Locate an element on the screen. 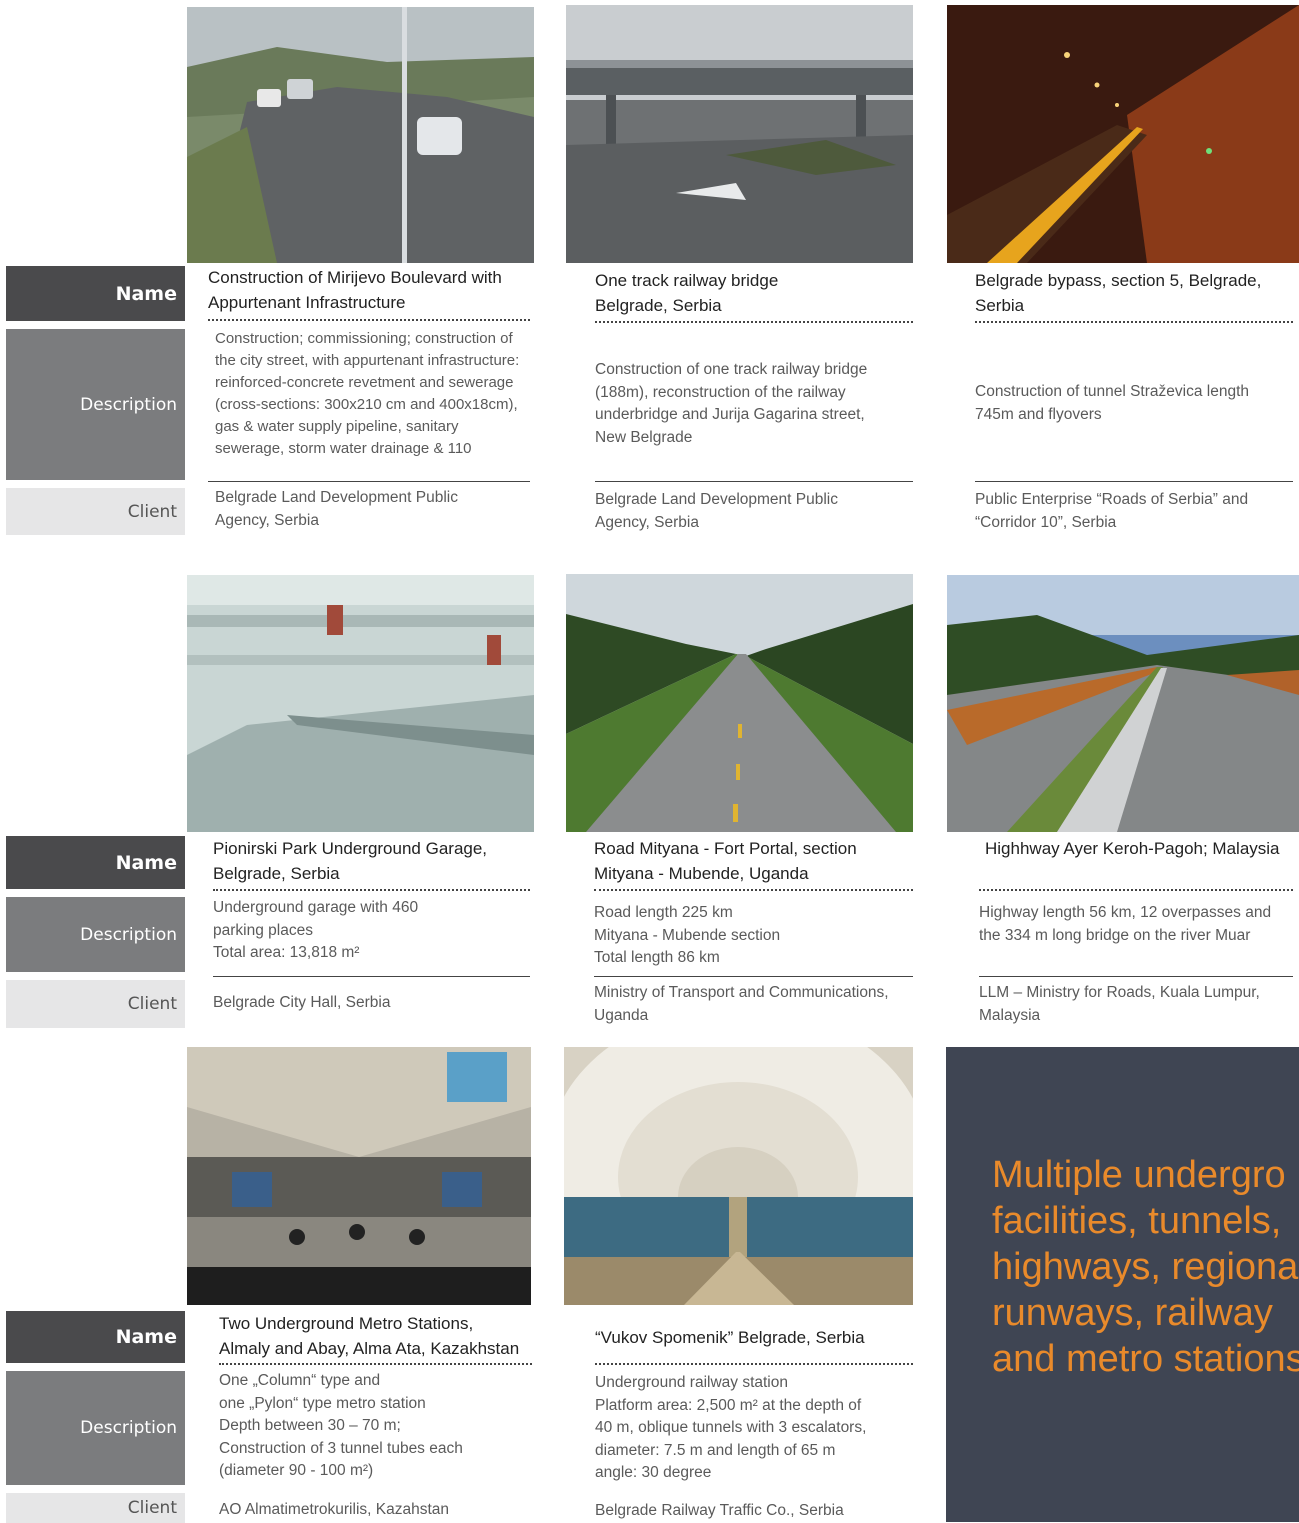 The height and width of the screenshot is (1523, 1299). project-8-name: “Vukov Spomenik” Belgrade, Serbia is located at coordinates (730, 1337).